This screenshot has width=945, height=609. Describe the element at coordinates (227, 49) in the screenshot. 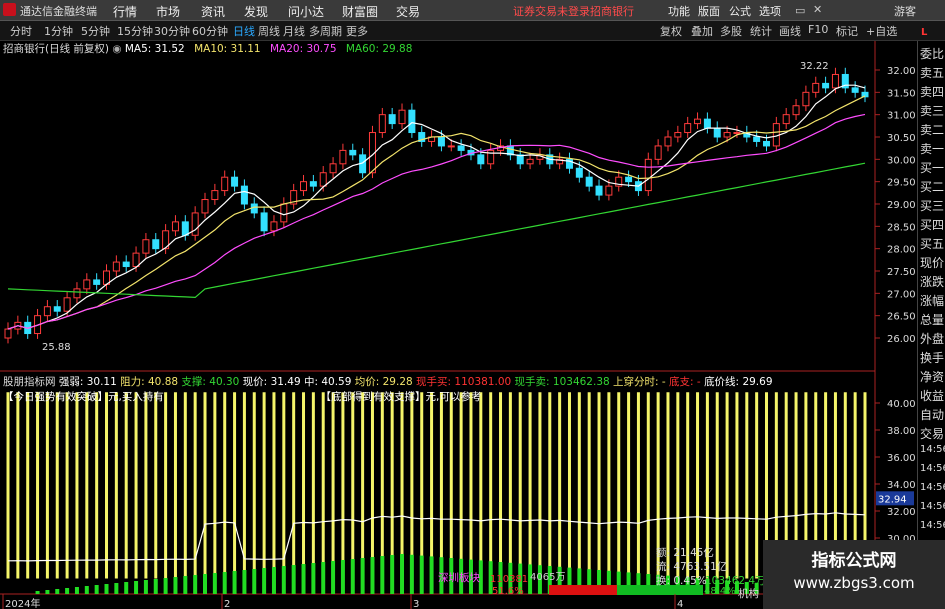

I see `ma10-label: MA10: 31.11` at that location.